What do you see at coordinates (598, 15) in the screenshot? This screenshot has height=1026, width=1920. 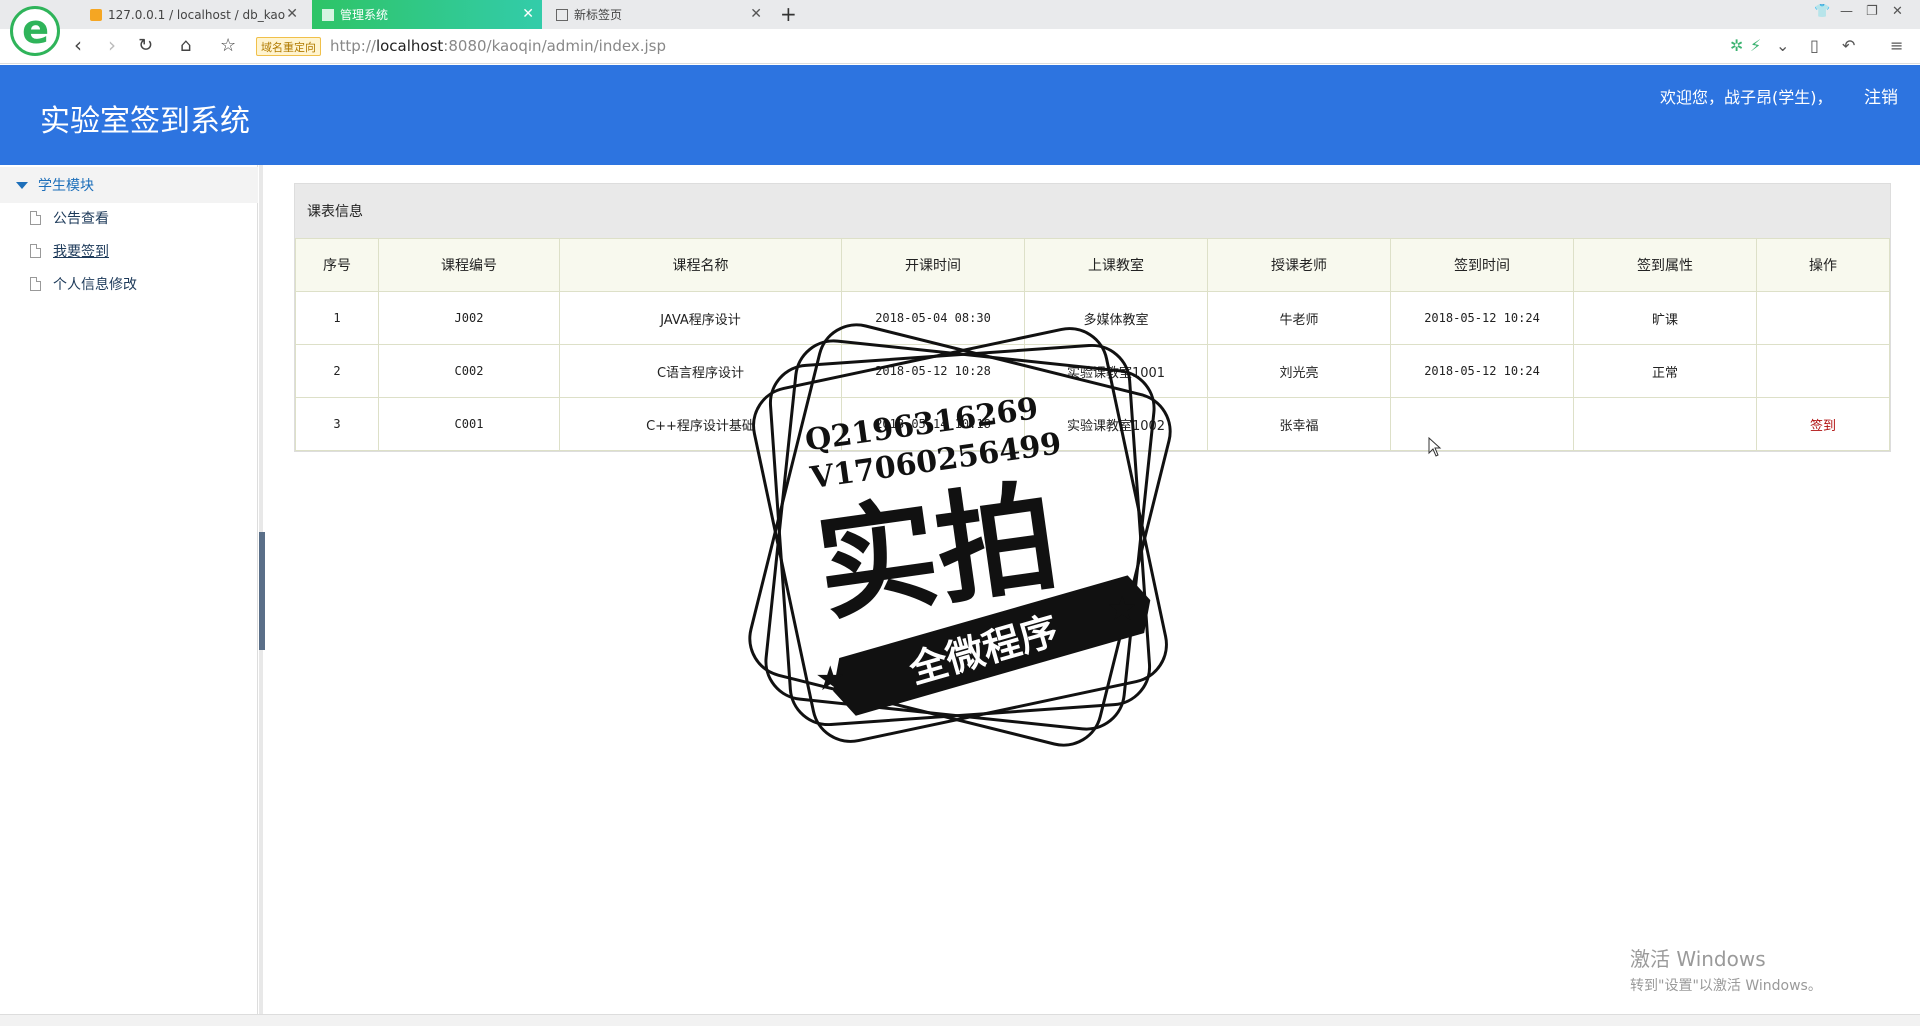 I see `tab-label: 新标签页` at bounding box center [598, 15].